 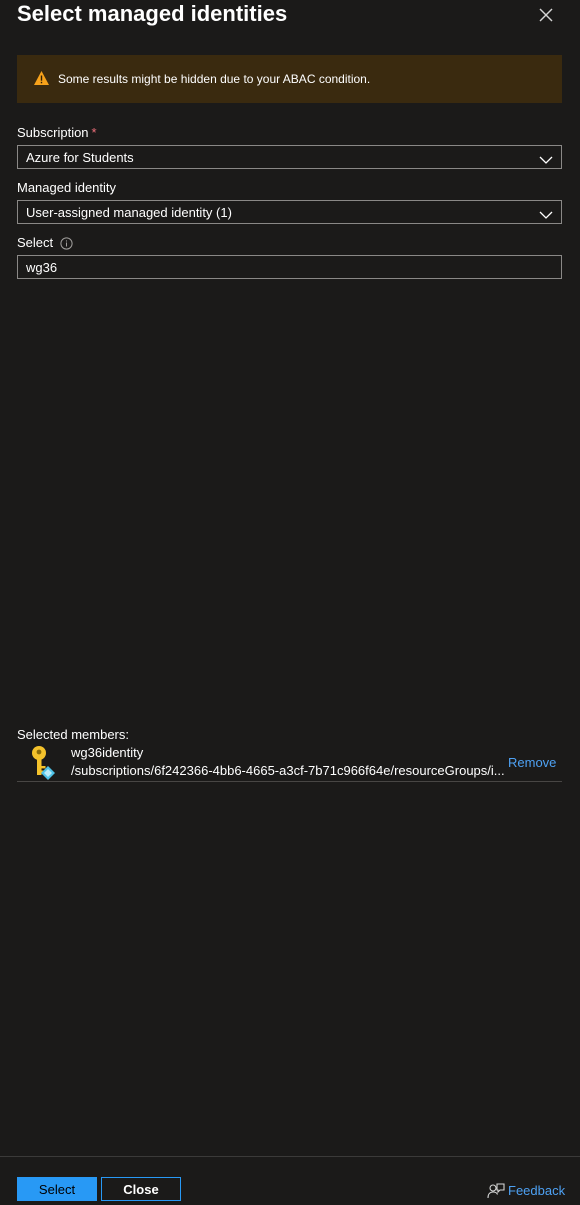 I want to click on feedback-icon, so click(x=496, y=1191).